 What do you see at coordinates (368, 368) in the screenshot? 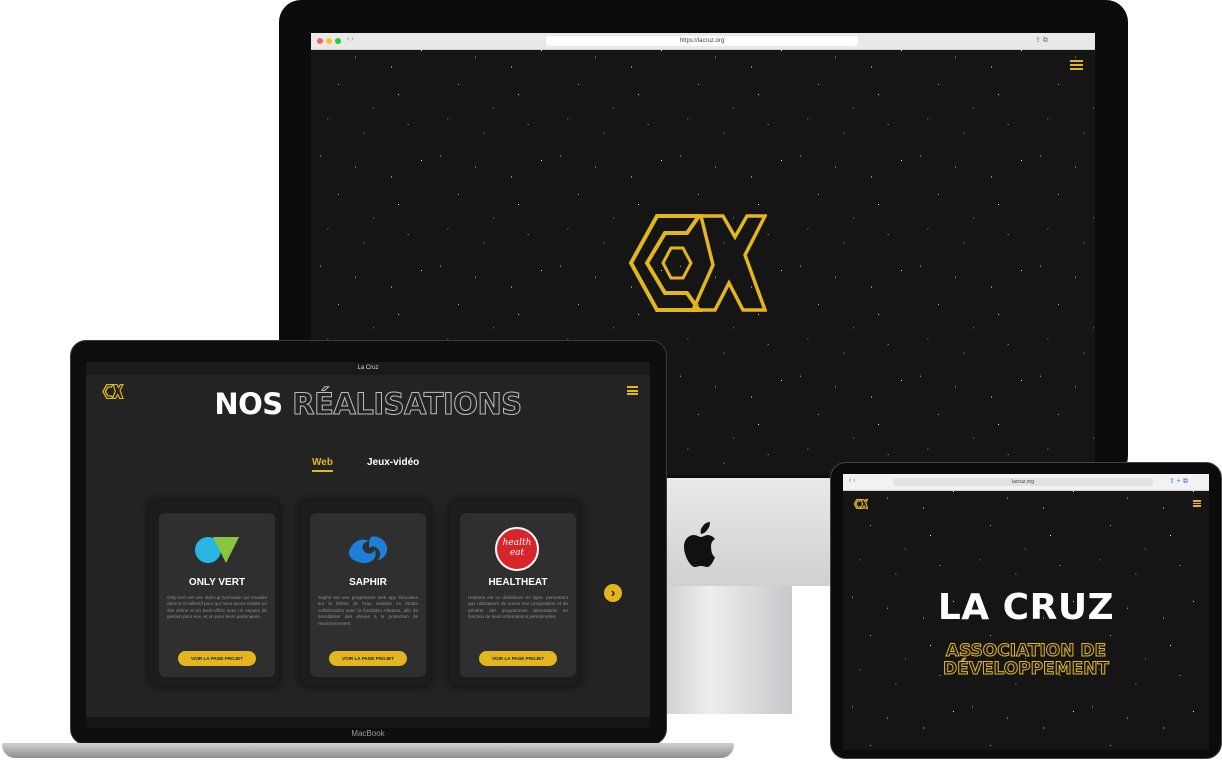
I see `window-title: La Cruz` at bounding box center [368, 368].